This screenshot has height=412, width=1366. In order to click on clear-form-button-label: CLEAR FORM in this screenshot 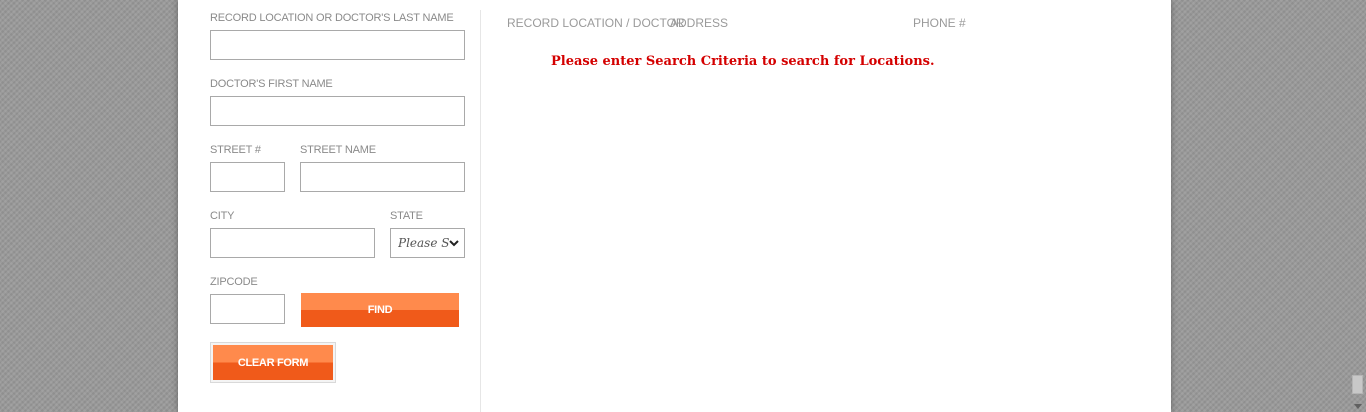, I will do `click(273, 362)`.